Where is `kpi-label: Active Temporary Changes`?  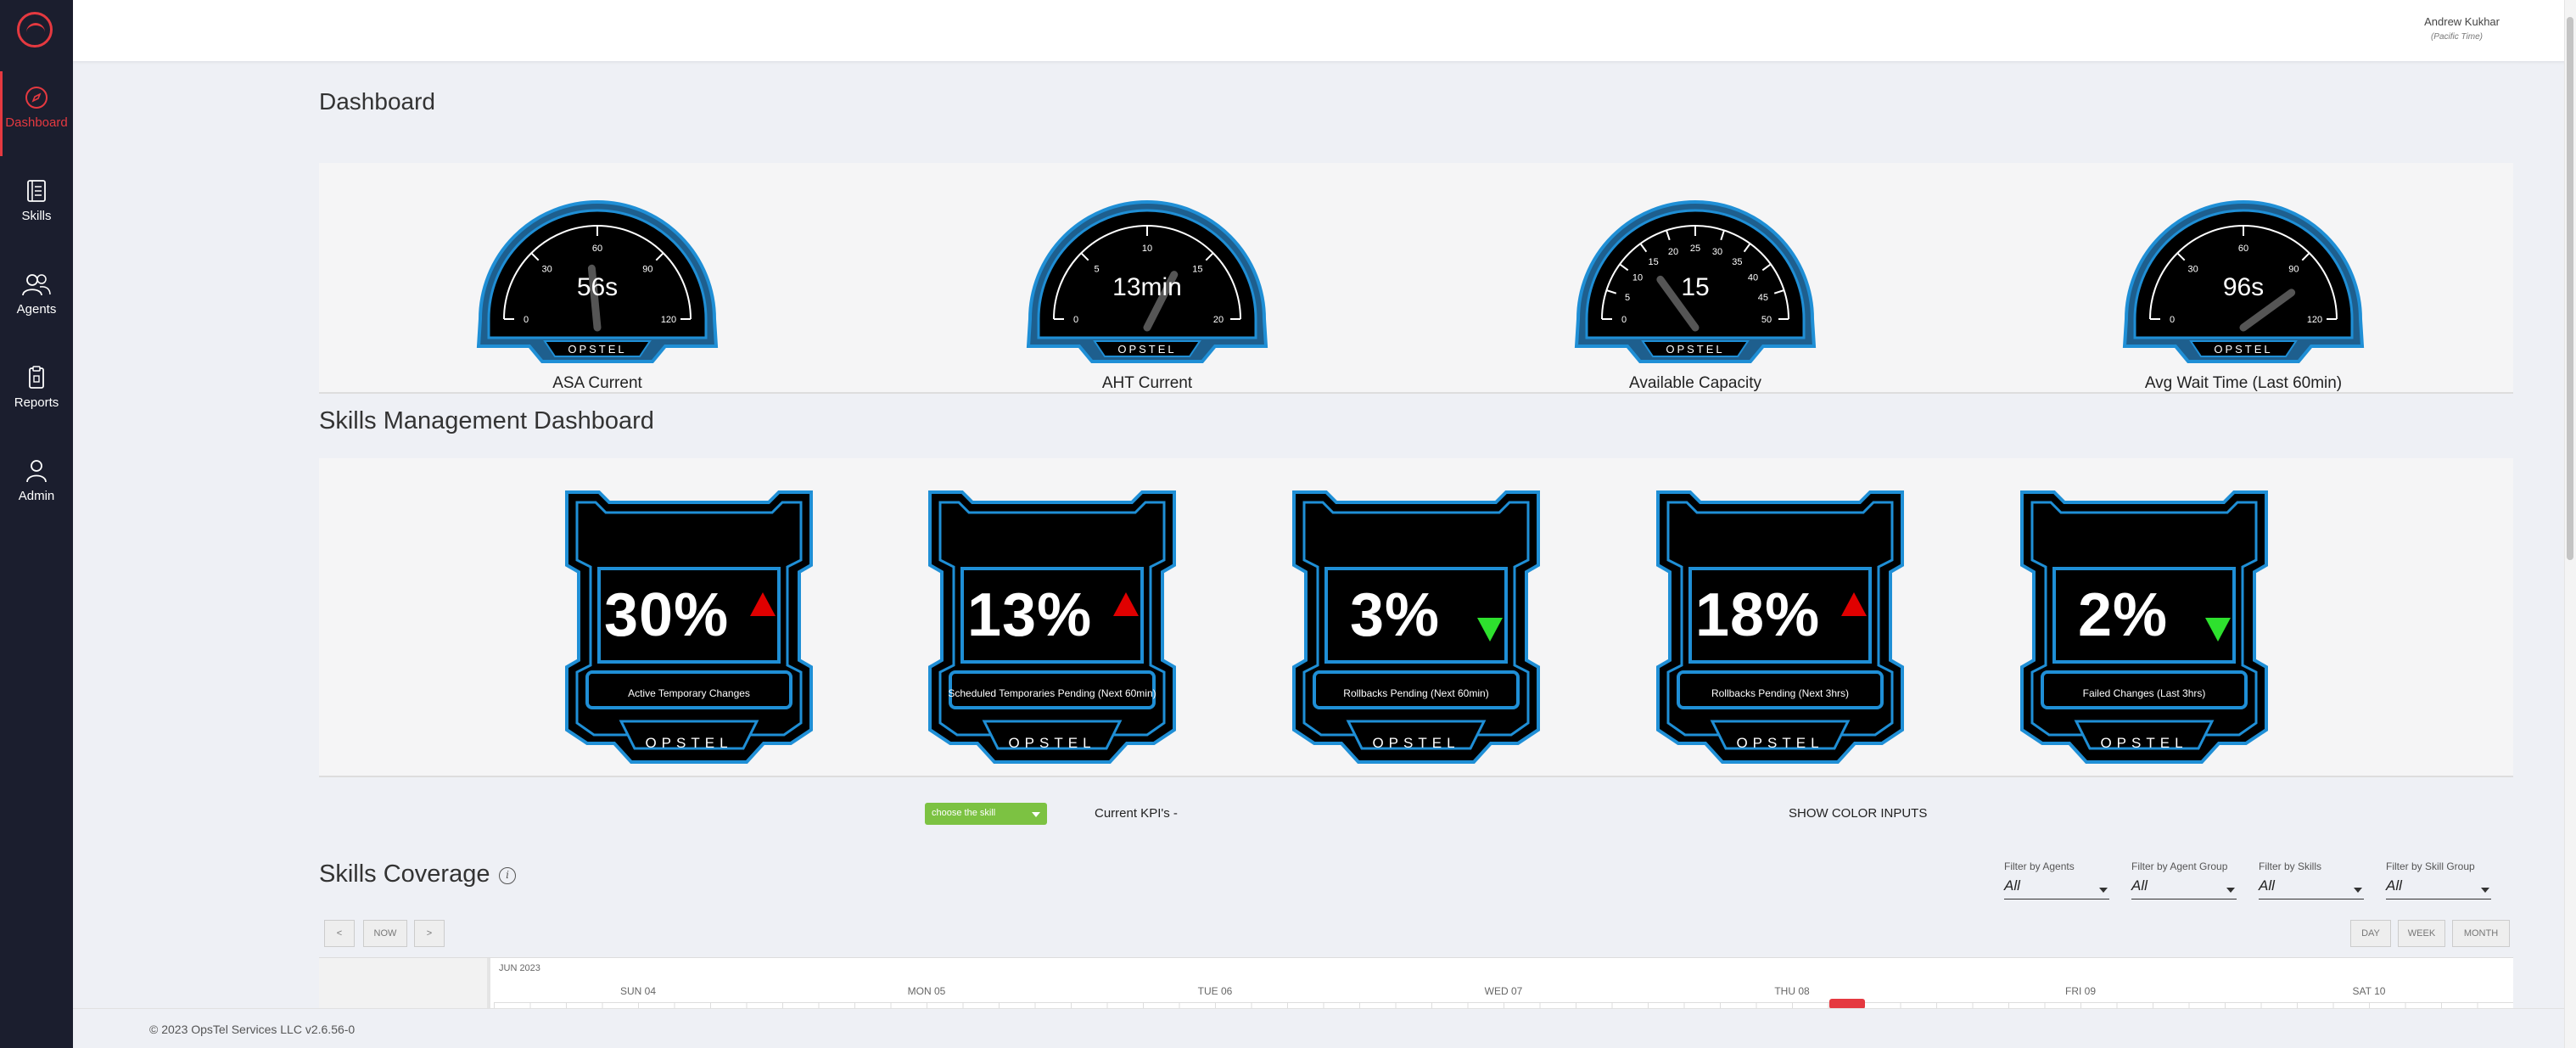 kpi-label: Active Temporary Changes is located at coordinates (689, 693).